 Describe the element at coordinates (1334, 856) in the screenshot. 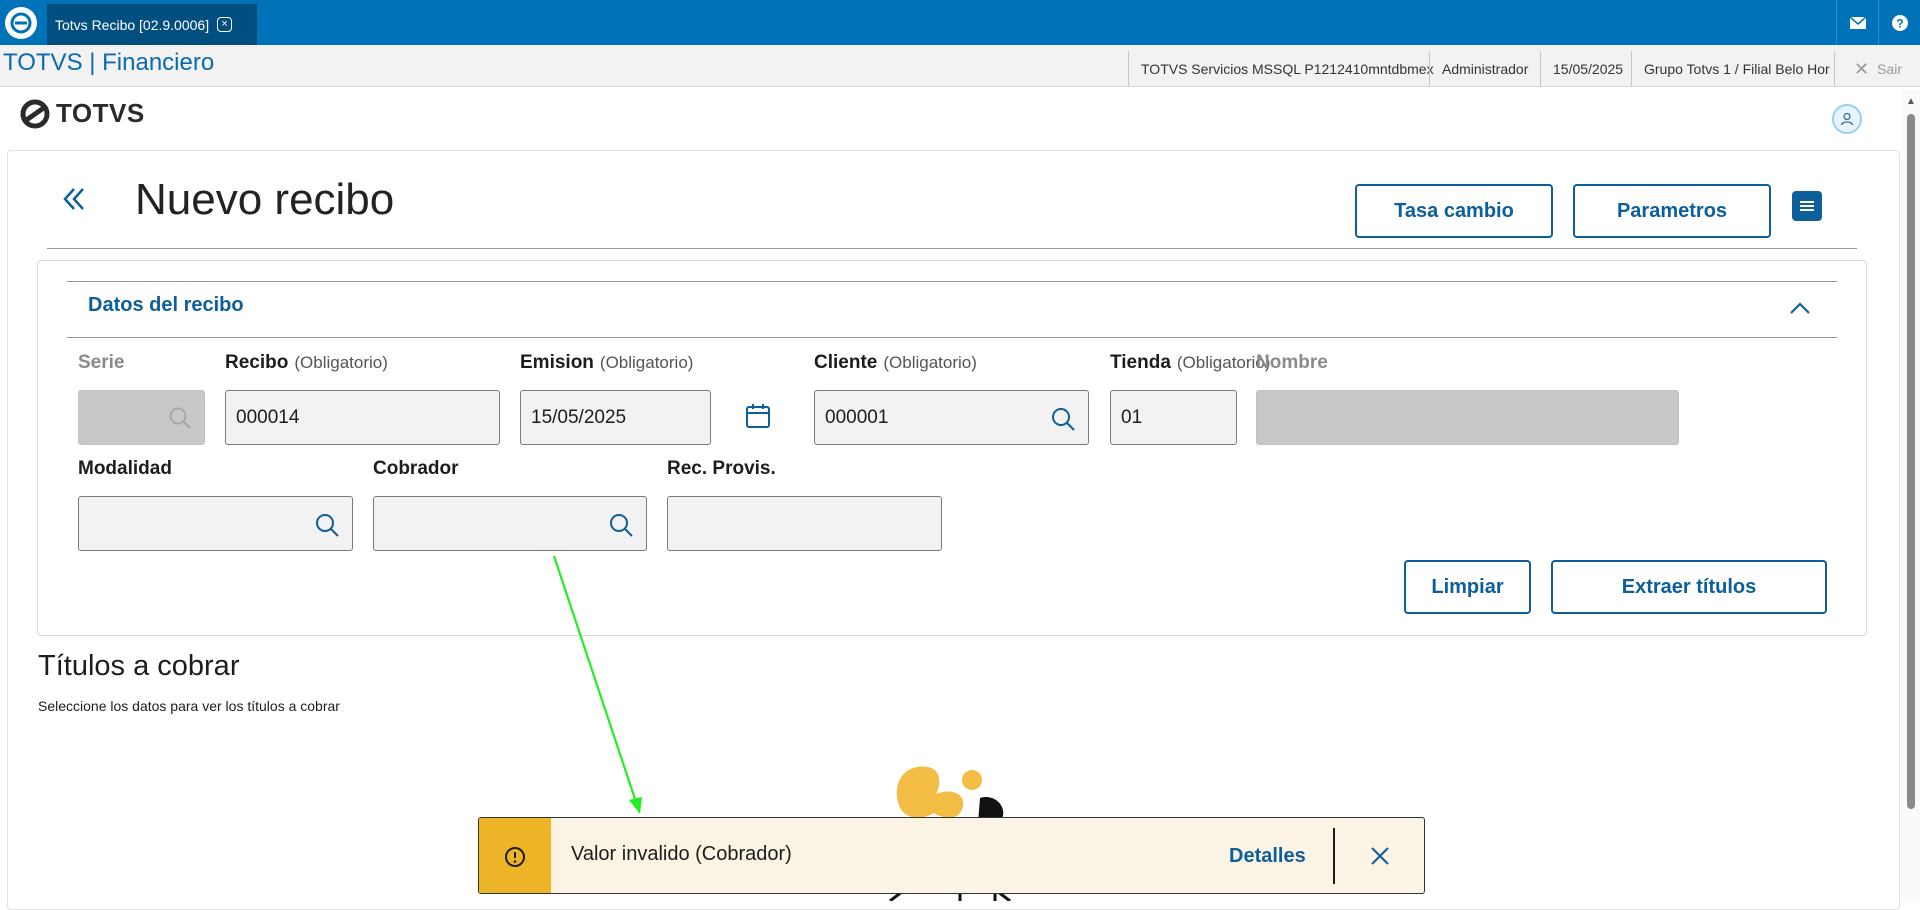

I see `toast-divider` at that location.